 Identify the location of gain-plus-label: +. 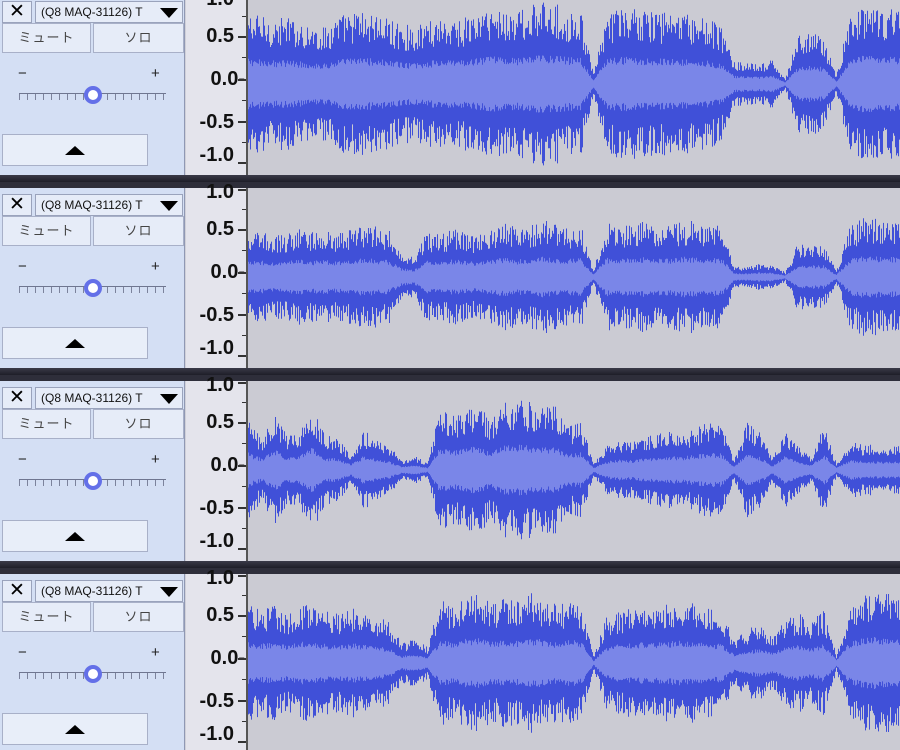
(155, 459).